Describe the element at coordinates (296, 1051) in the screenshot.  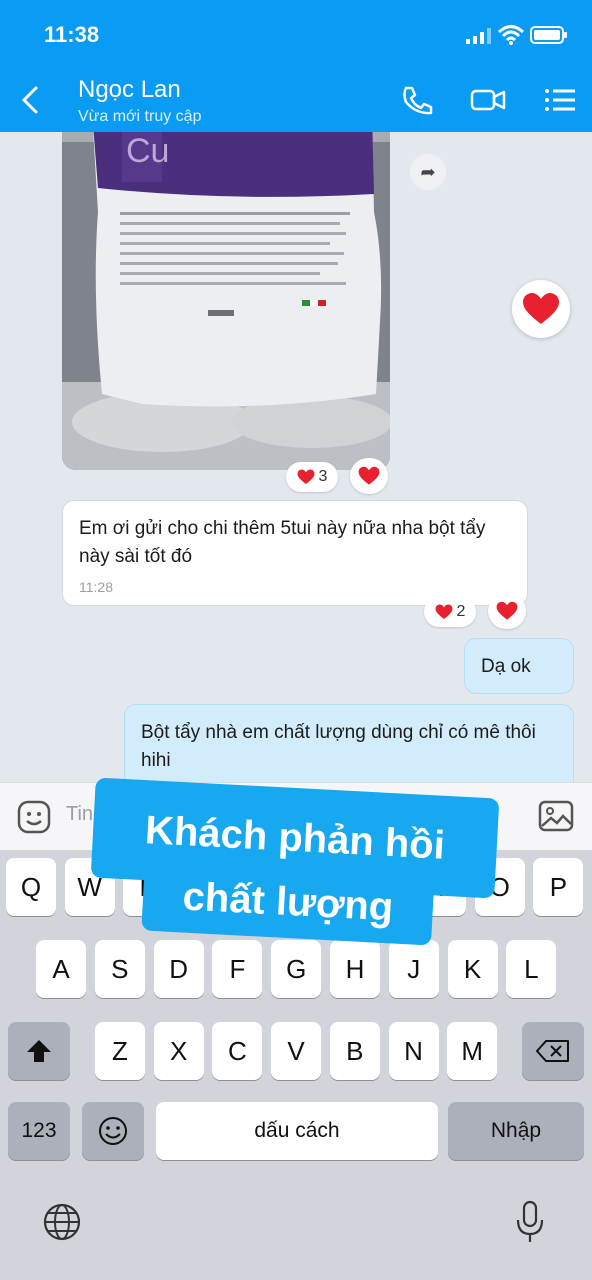
I see `key-v: V` at that location.